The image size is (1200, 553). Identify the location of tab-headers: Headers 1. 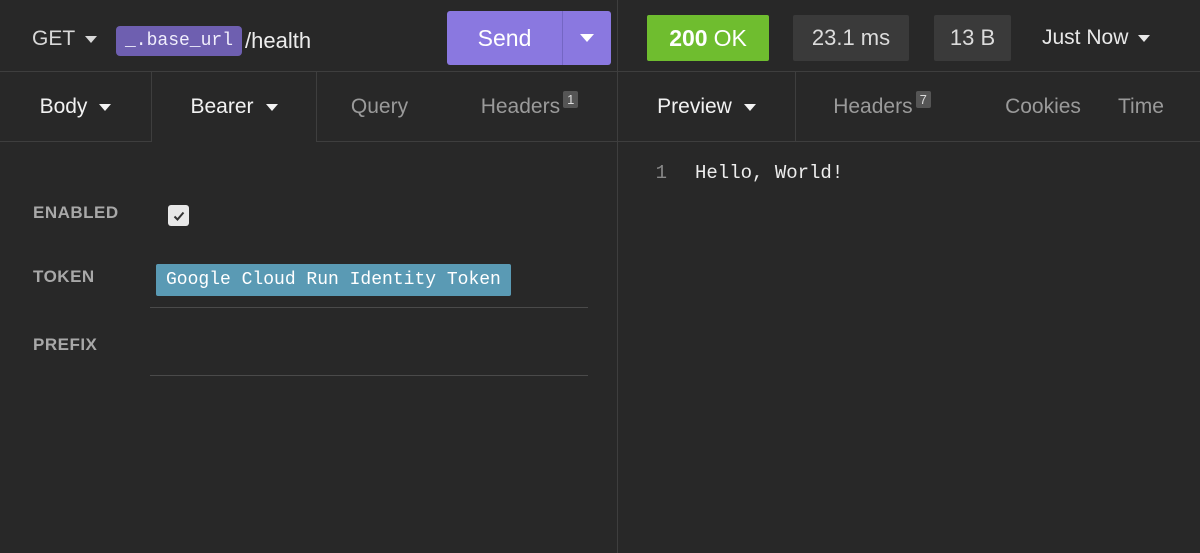
(529, 107).